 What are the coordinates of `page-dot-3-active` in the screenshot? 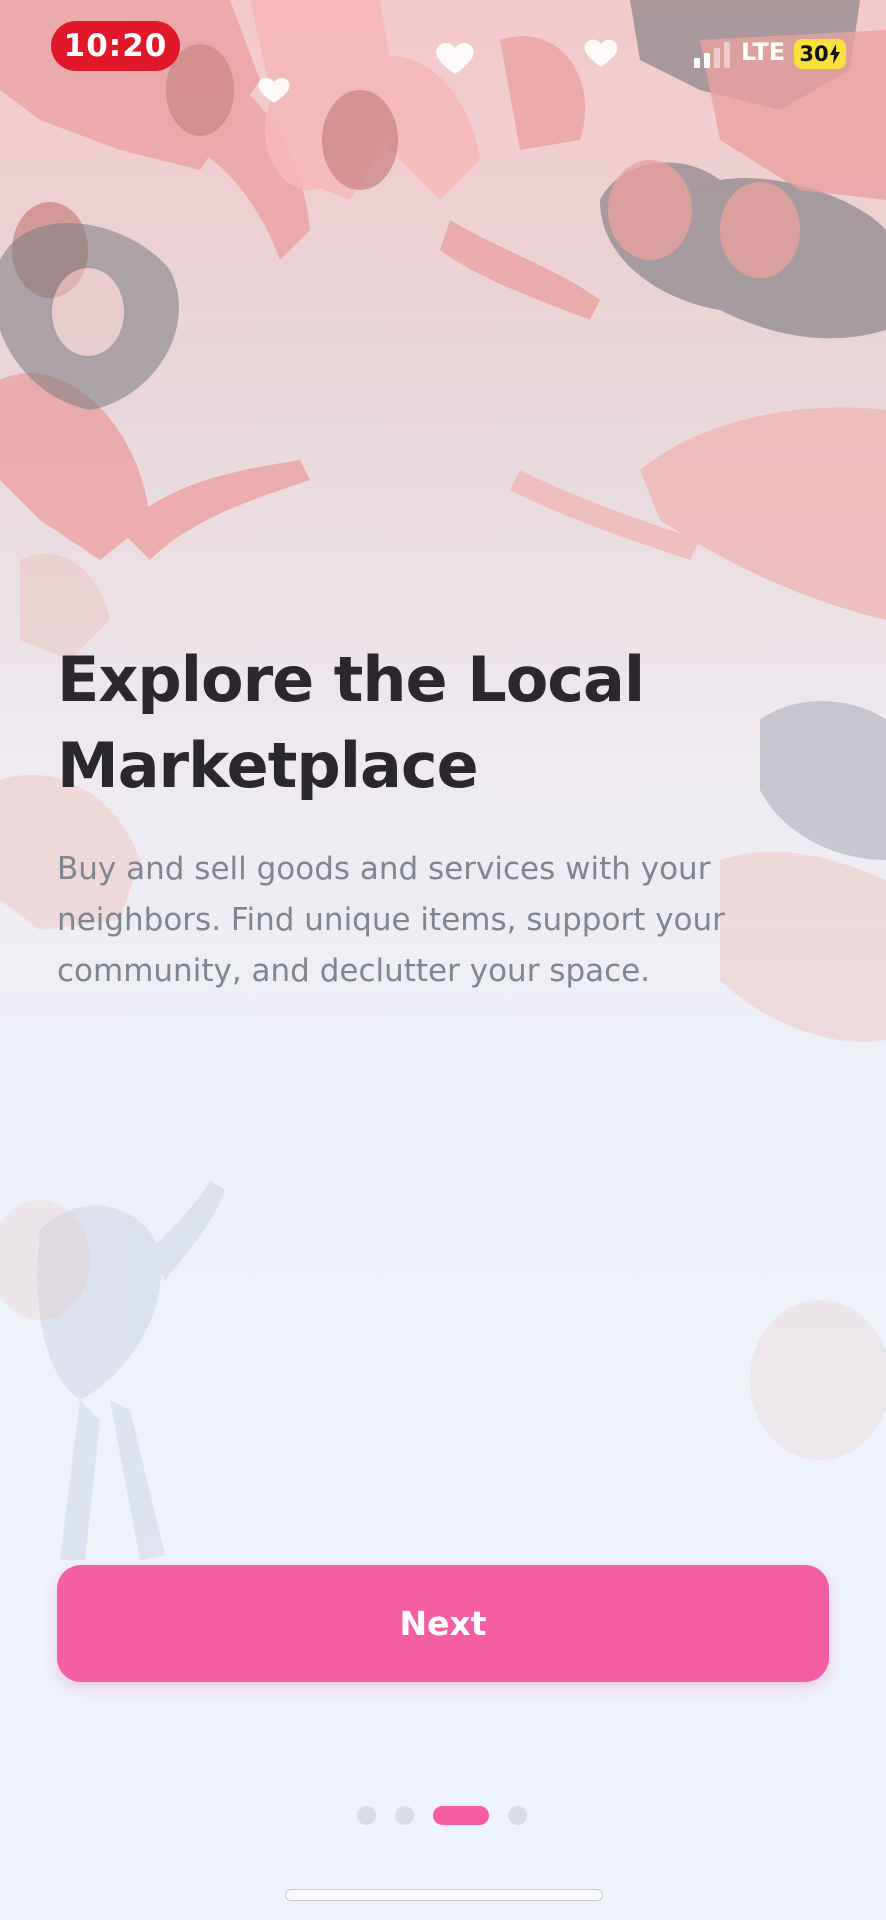 It's located at (461, 1815).